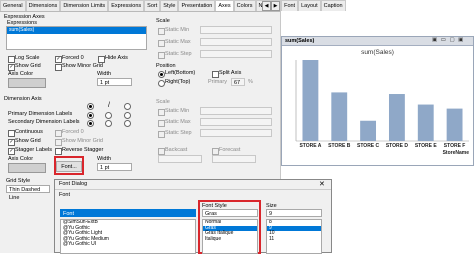  I want to click on forecast-label: Forecast, so click(230, 150).